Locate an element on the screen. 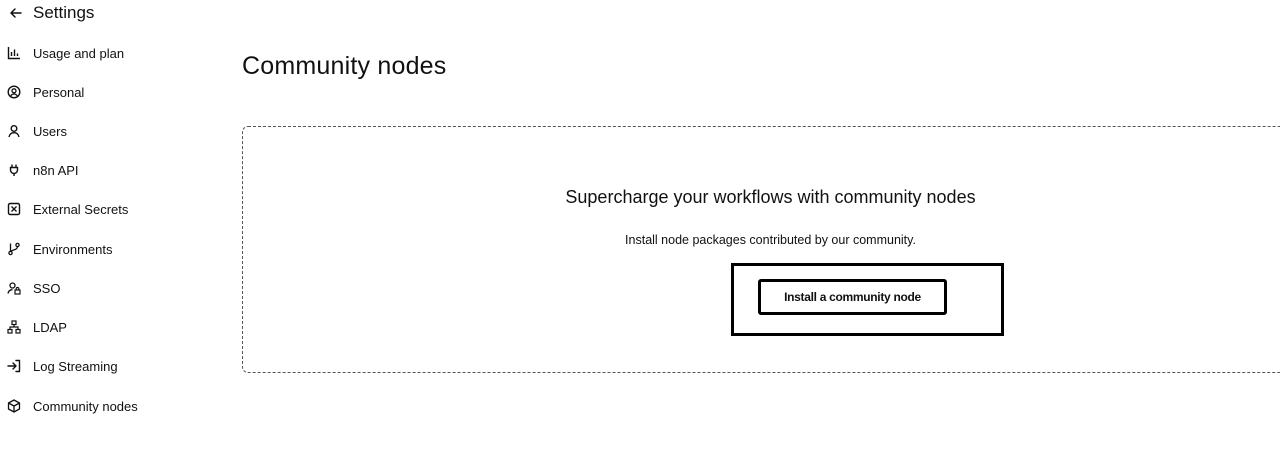  sidebar-item-log-streaming: Log Streaming is located at coordinates (105, 366).